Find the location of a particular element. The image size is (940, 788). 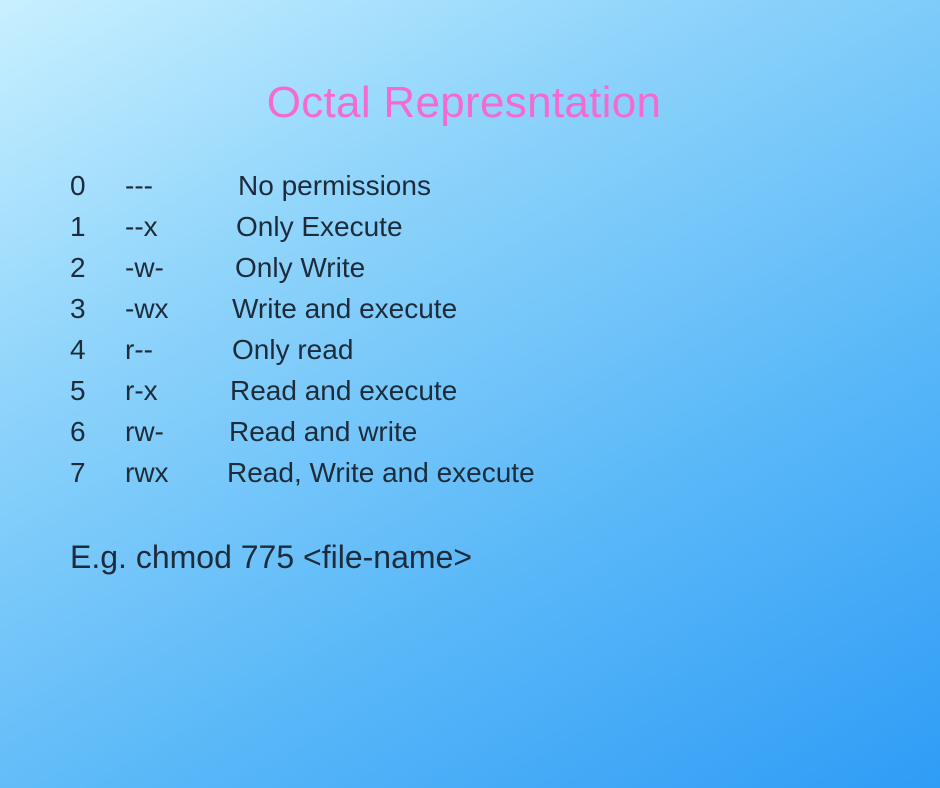

permission-row-7: 7 rwx Read, Write and execute is located at coordinates (370, 475).